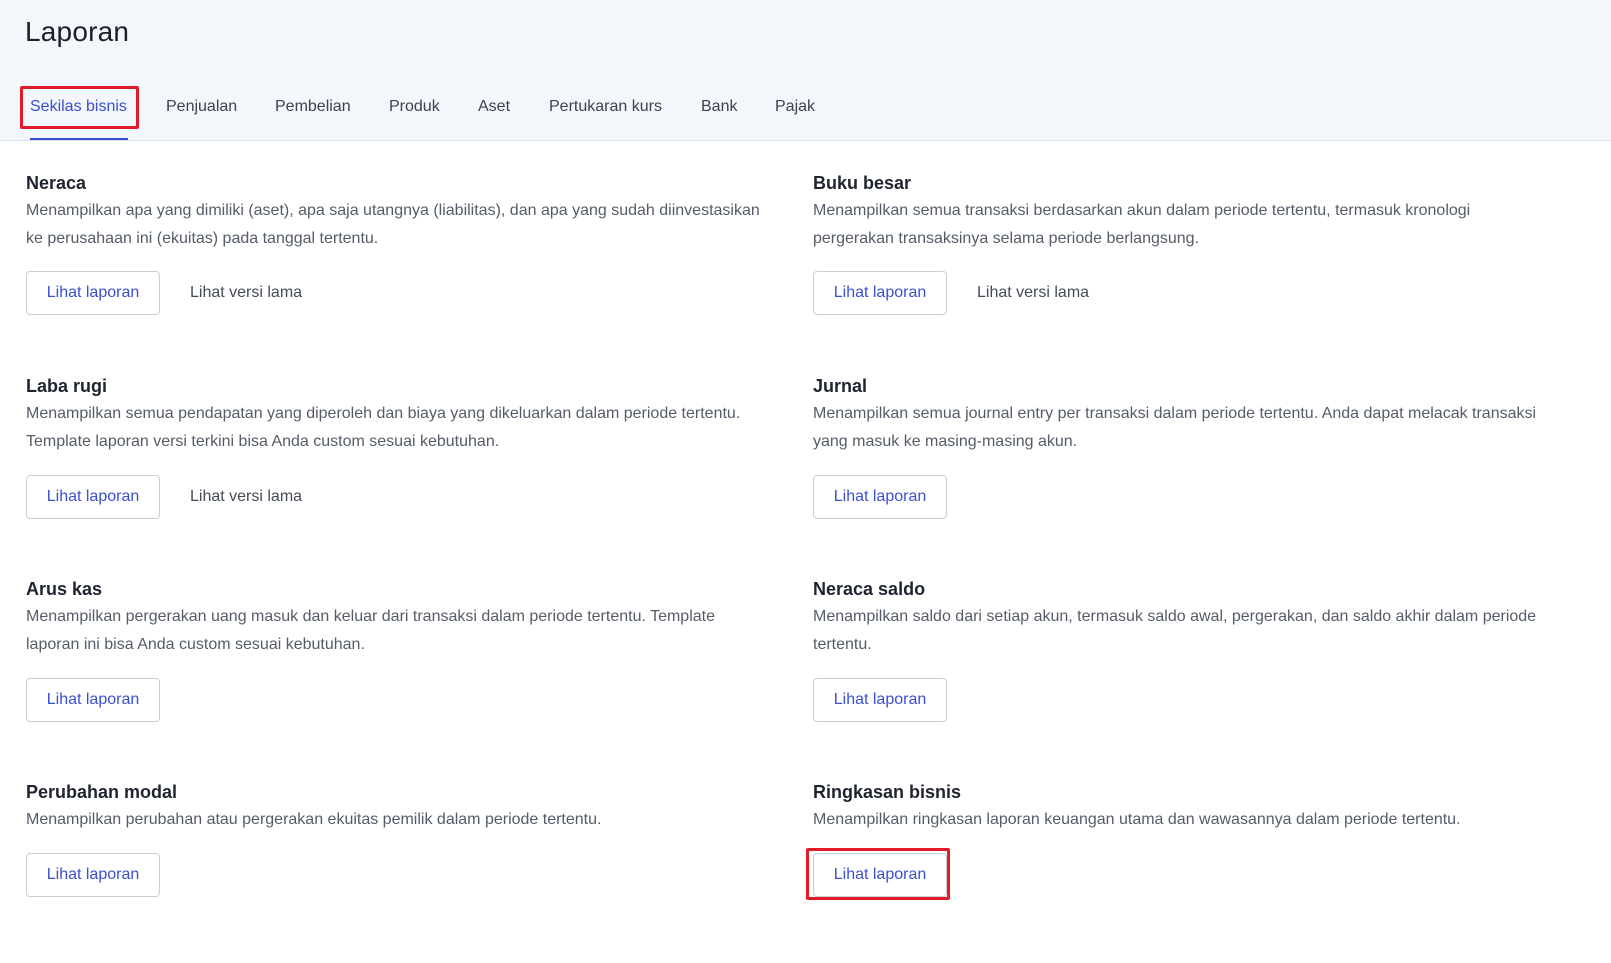 The image size is (1611, 963). What do you see at coordinates (64, 589) in the screenshot?
I see `report-title: Arus kas` at bounding box center [64, 589].